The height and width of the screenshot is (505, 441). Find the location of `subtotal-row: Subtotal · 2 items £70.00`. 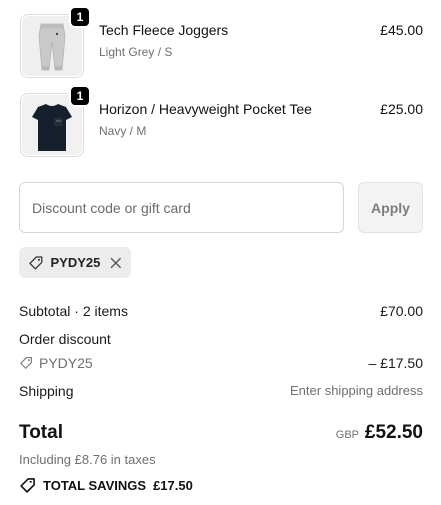

subtotal-row: Subtotal · 2 items £70.00 is located at coordinates (221, 311).